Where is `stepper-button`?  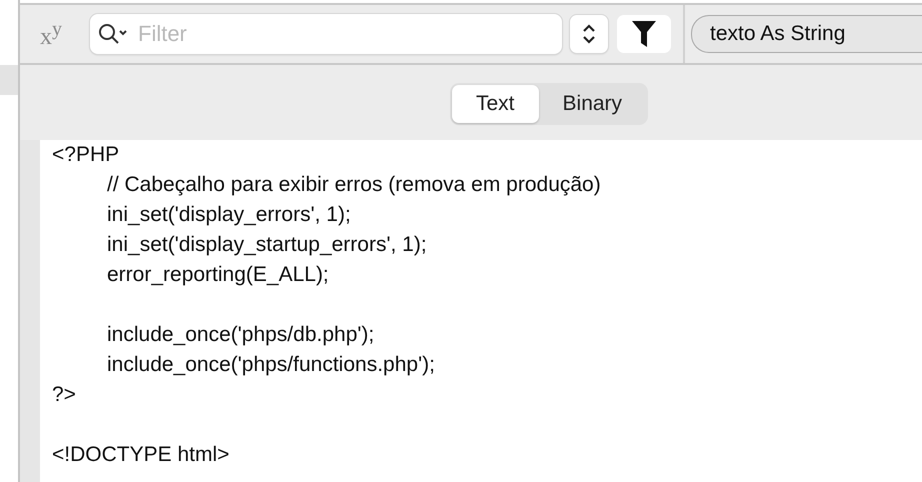 stepper-button is located at coordinates (589, 34).